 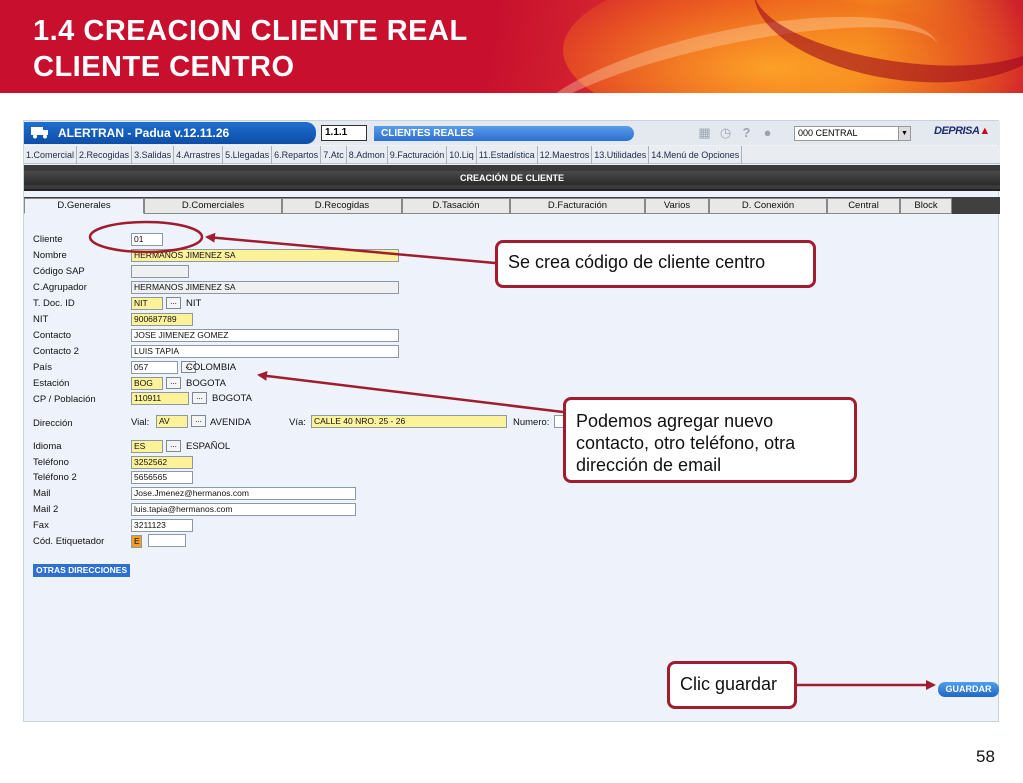 I want to click on idioma-field: ES, so click(x=147, y=446).